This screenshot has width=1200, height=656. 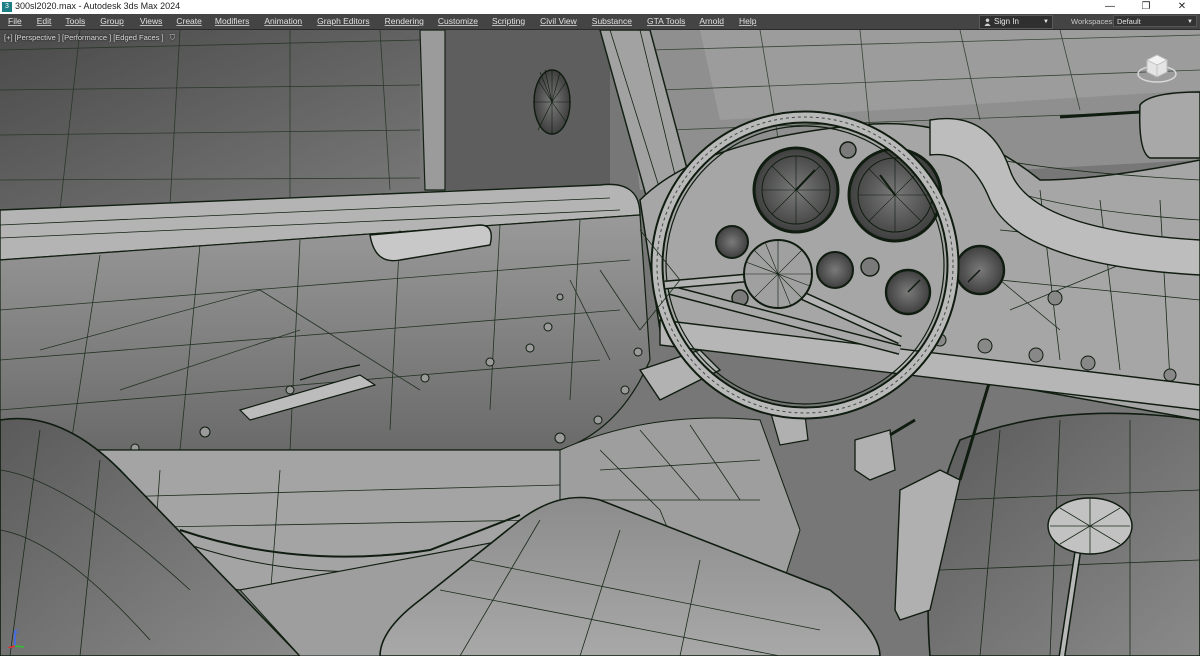 What do you see at coordinates (8, 38) in the screenshot?
I see `viewport-menu-button: [+]` at bounding box center [8, 38].